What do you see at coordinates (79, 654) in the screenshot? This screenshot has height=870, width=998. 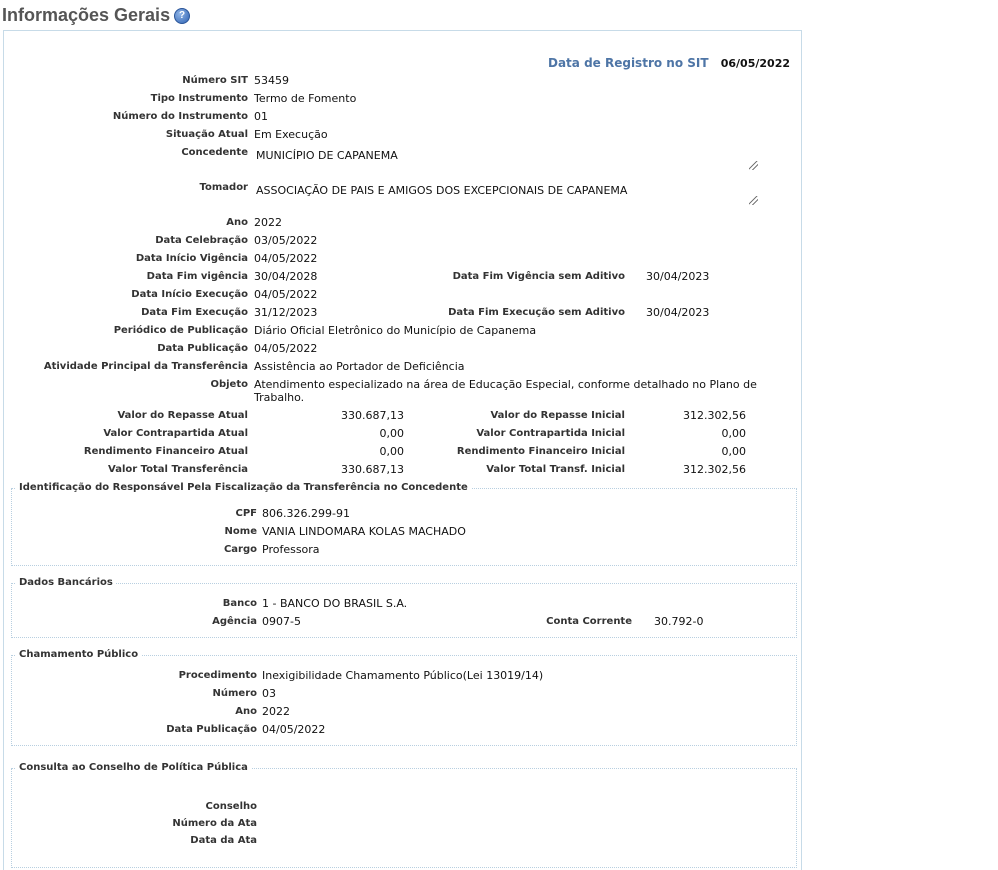 I see `chamamento-legend: Chamamento Público` at bounding box center [79, 654].